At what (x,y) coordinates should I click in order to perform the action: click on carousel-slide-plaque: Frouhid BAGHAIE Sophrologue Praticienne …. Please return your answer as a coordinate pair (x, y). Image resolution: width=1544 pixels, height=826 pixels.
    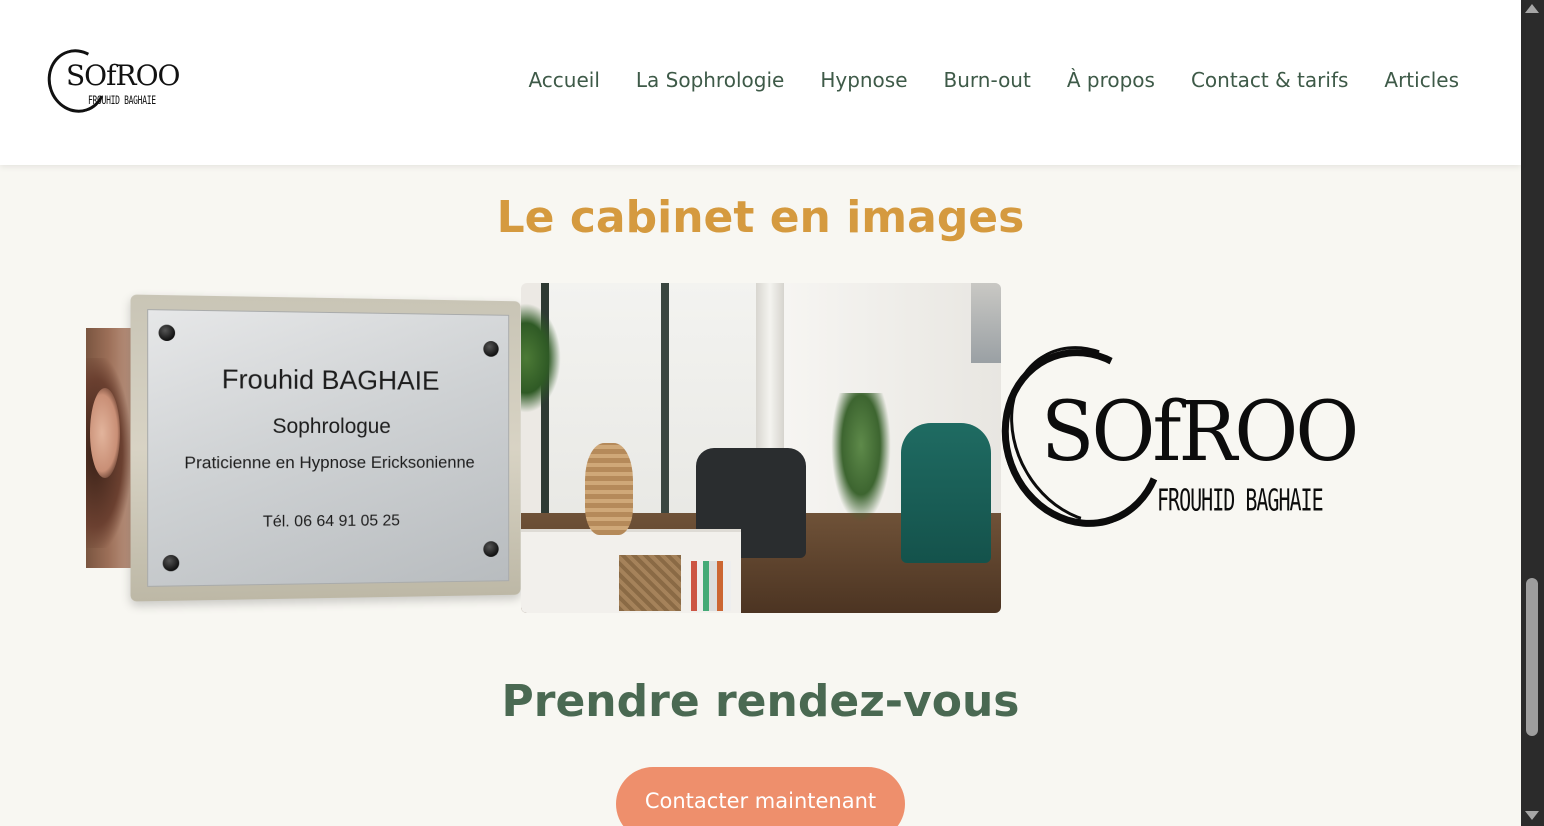
    Looking at the image, I should click on (325, 448).